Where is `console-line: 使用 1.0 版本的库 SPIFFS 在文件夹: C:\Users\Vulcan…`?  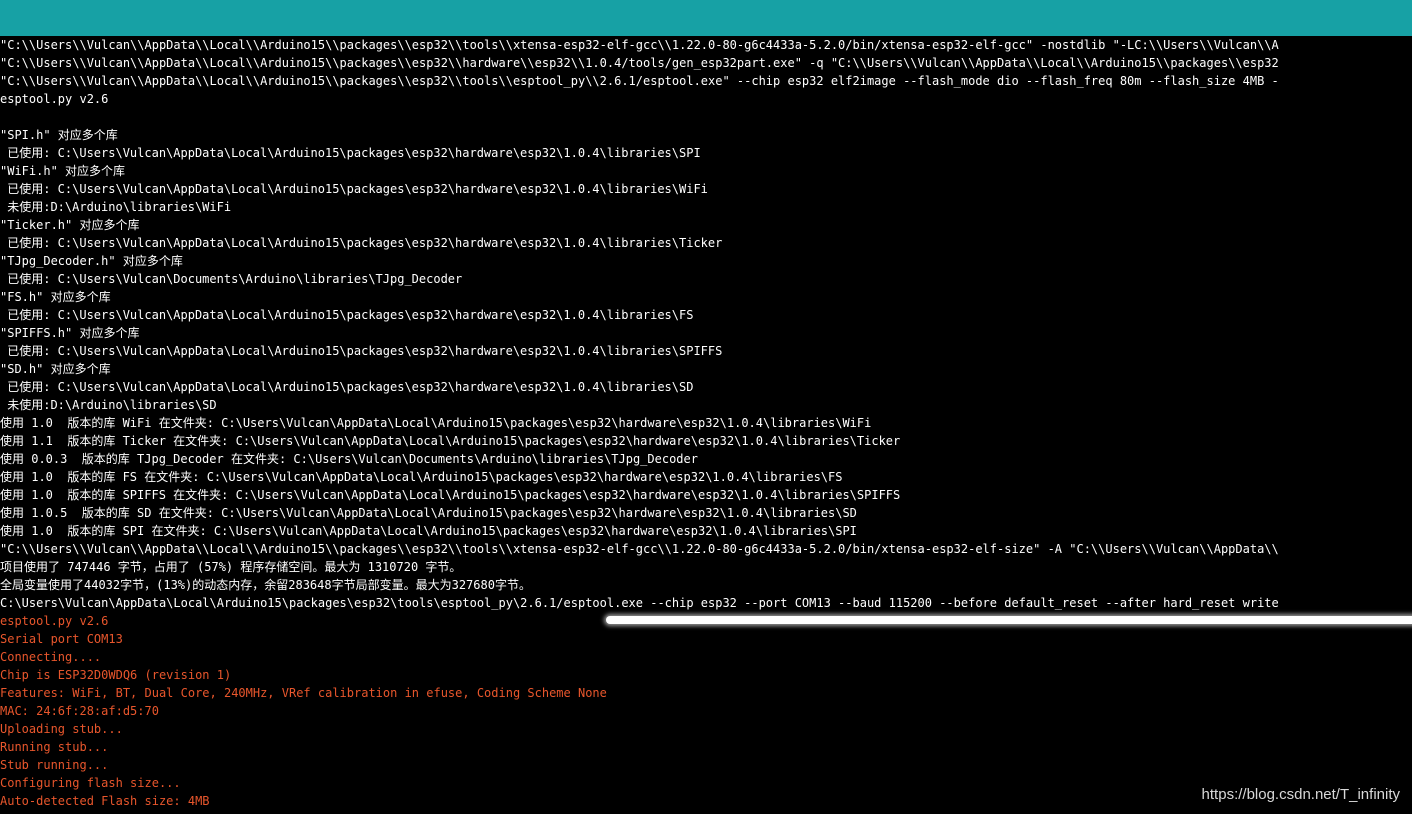
console-line: 使用 1.0 版本的库 SPIFFS 在文件夹: C:\Users\Vulcan… is located at coordinates (450, 495).